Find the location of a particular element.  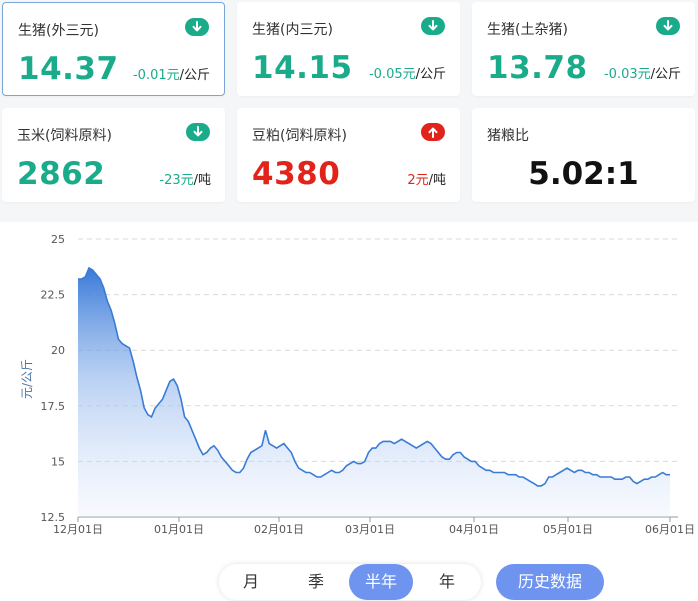

y-tick-label: 15 is located at coordinates (58, 461).